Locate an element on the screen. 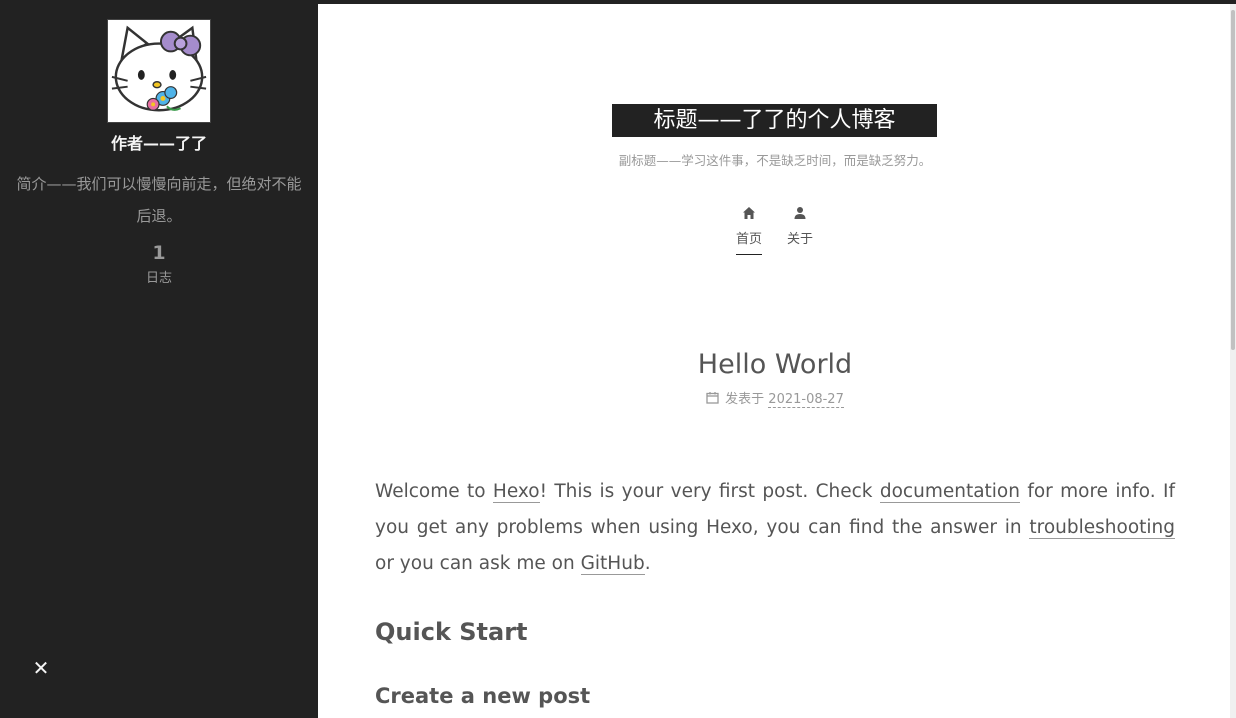 This screenshot has height=718, width=1236. body-text: or you can ask me on is located at coordinates (478, 563).